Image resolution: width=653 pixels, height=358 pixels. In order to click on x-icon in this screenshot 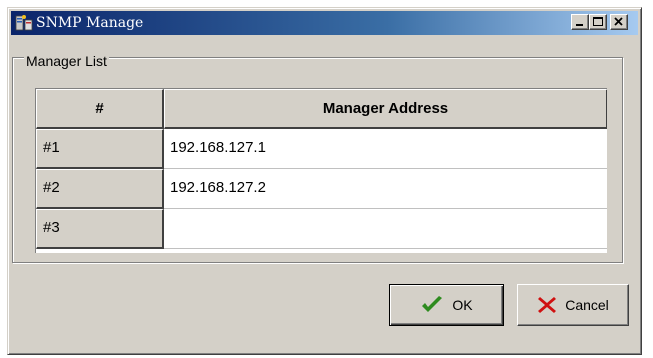, I will do `click(547, 305)`.